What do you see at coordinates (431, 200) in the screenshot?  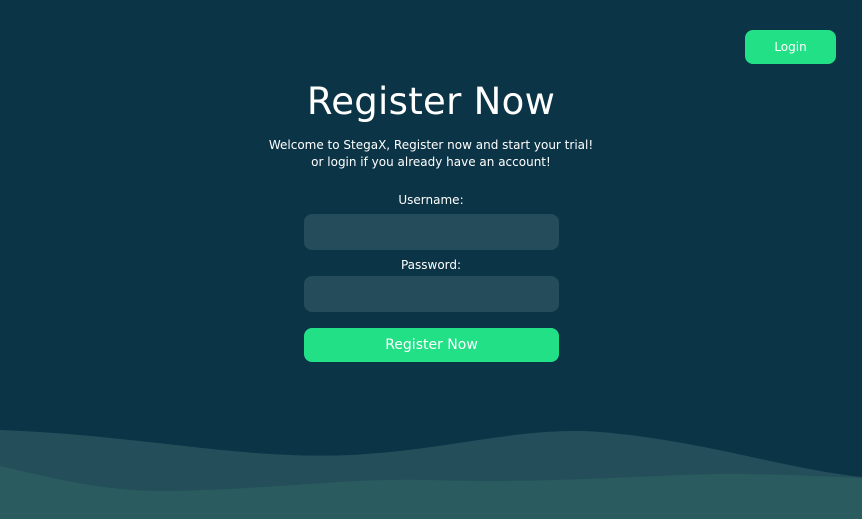 I see `username-label: Username:` at bounding box center [431, 200].